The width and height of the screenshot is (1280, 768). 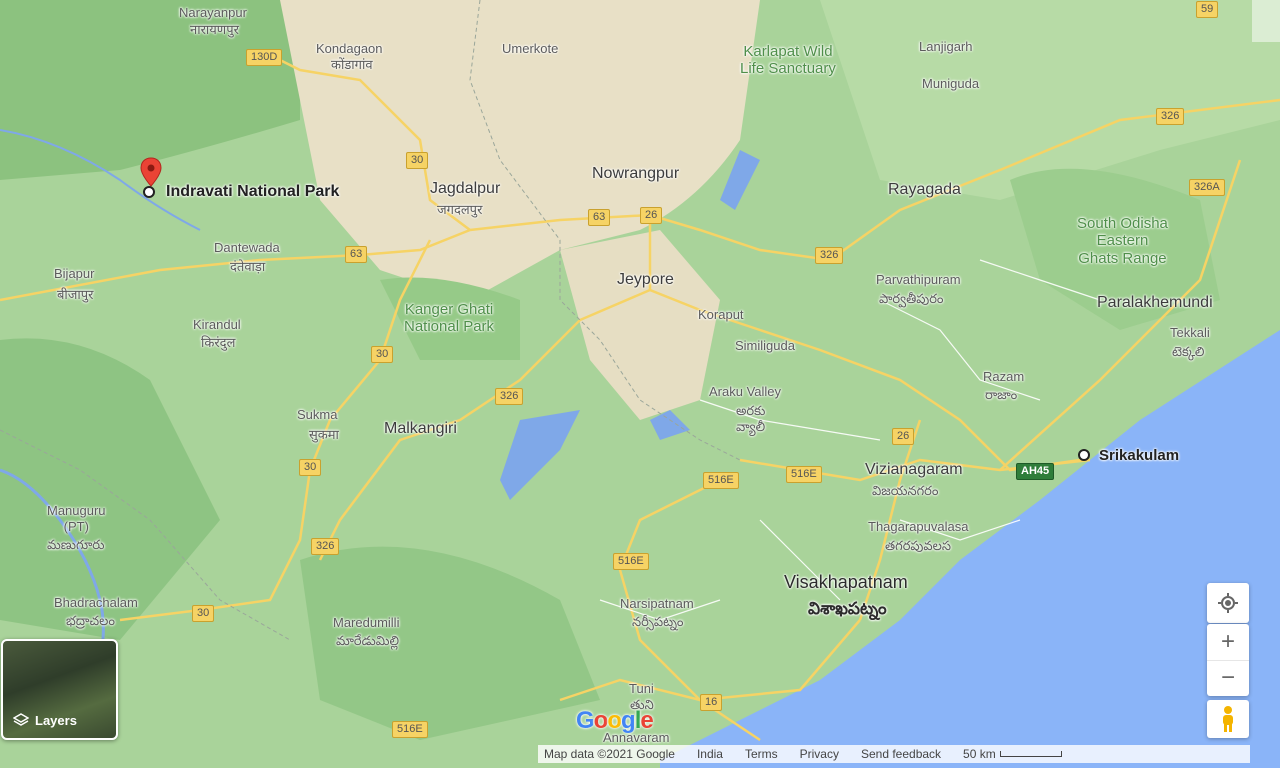 I want to click on place-label-narsipatnam-local: నర్సీపట్నం, so click(x=658, y=621).